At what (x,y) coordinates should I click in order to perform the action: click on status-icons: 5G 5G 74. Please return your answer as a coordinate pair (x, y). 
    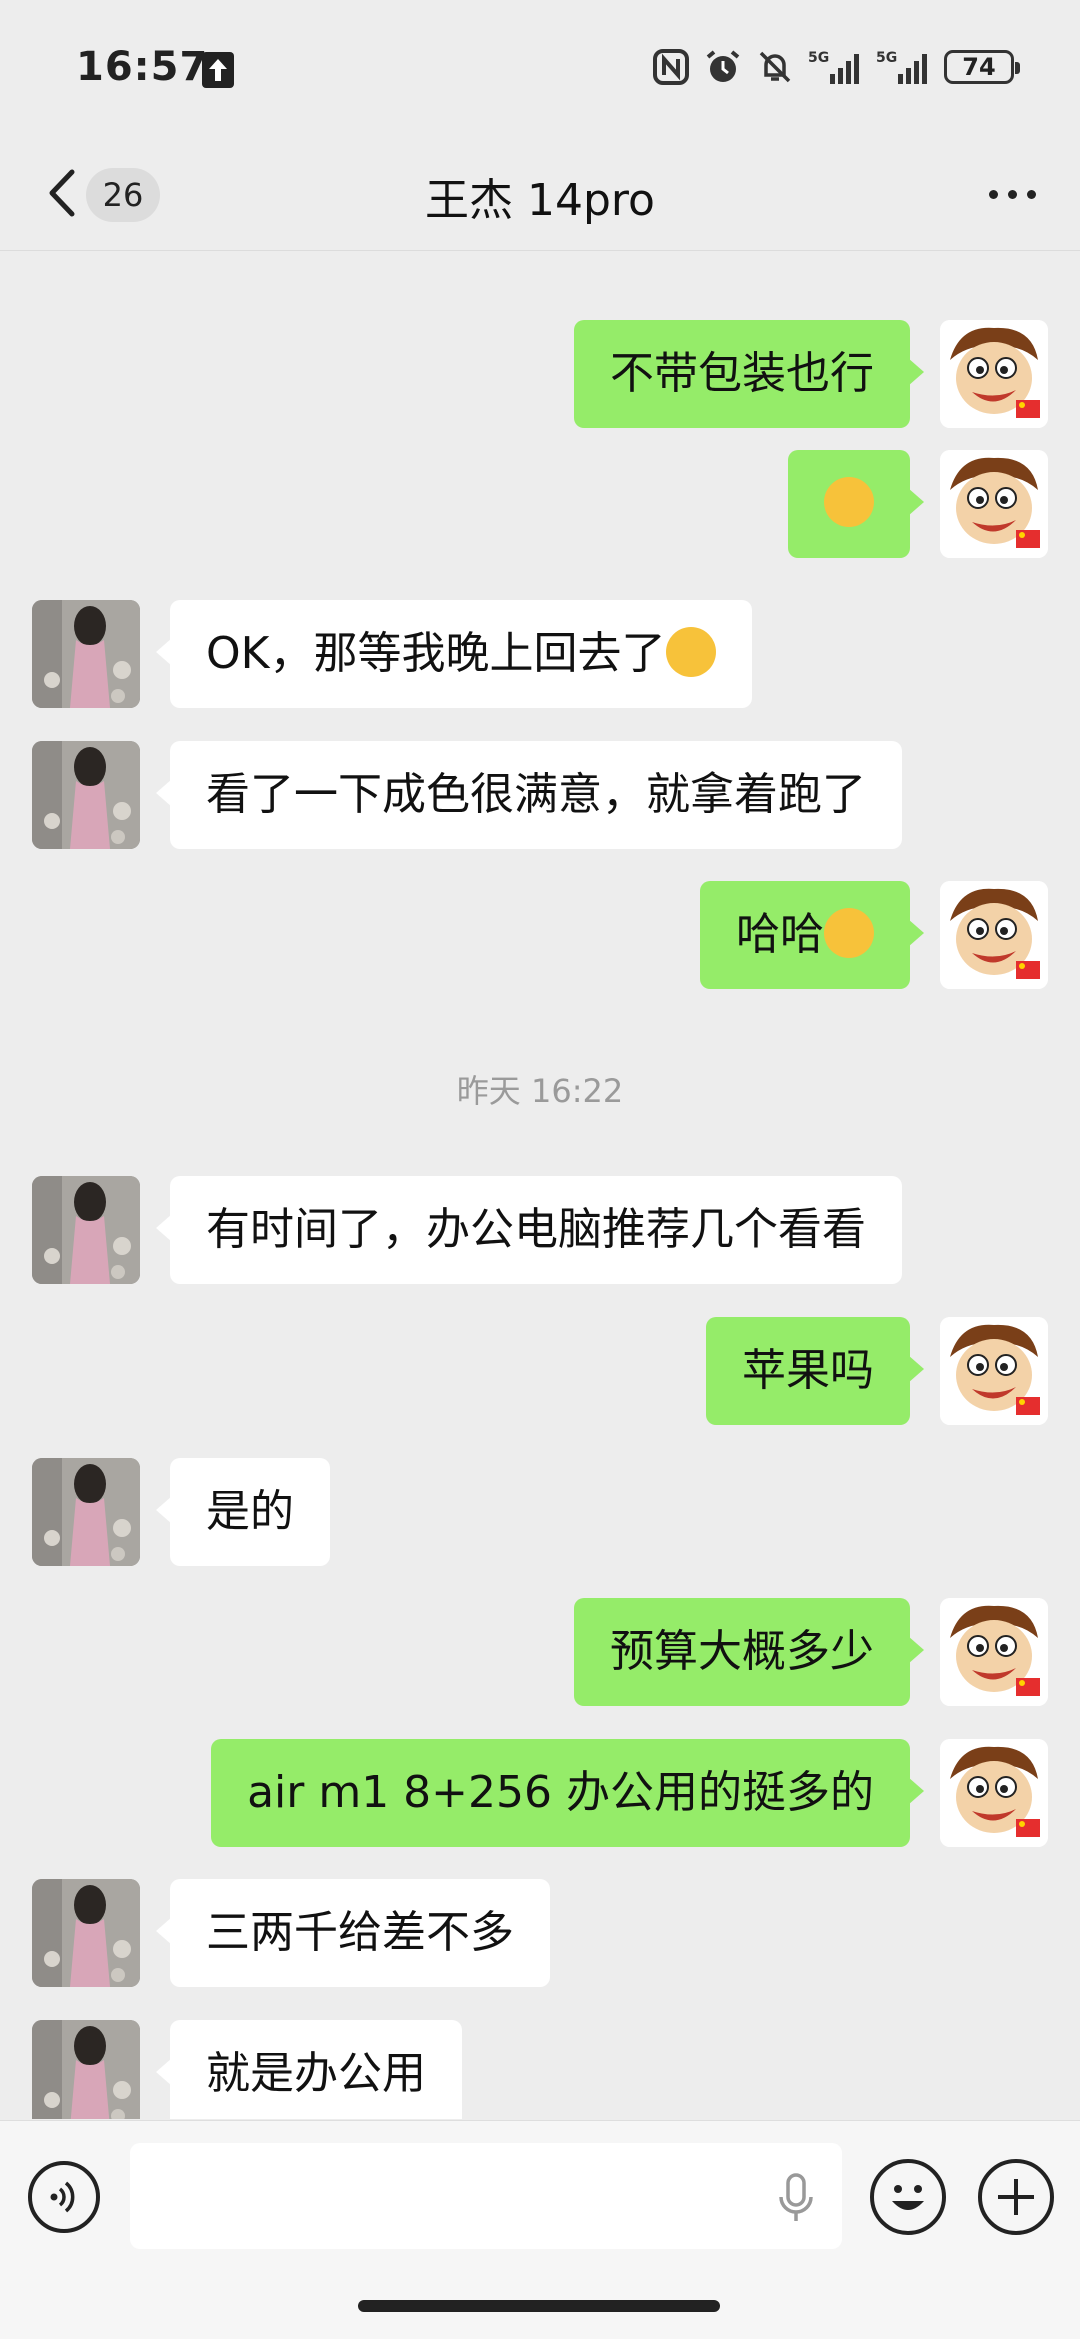
    Looking at the image, I should click on (836, 67).